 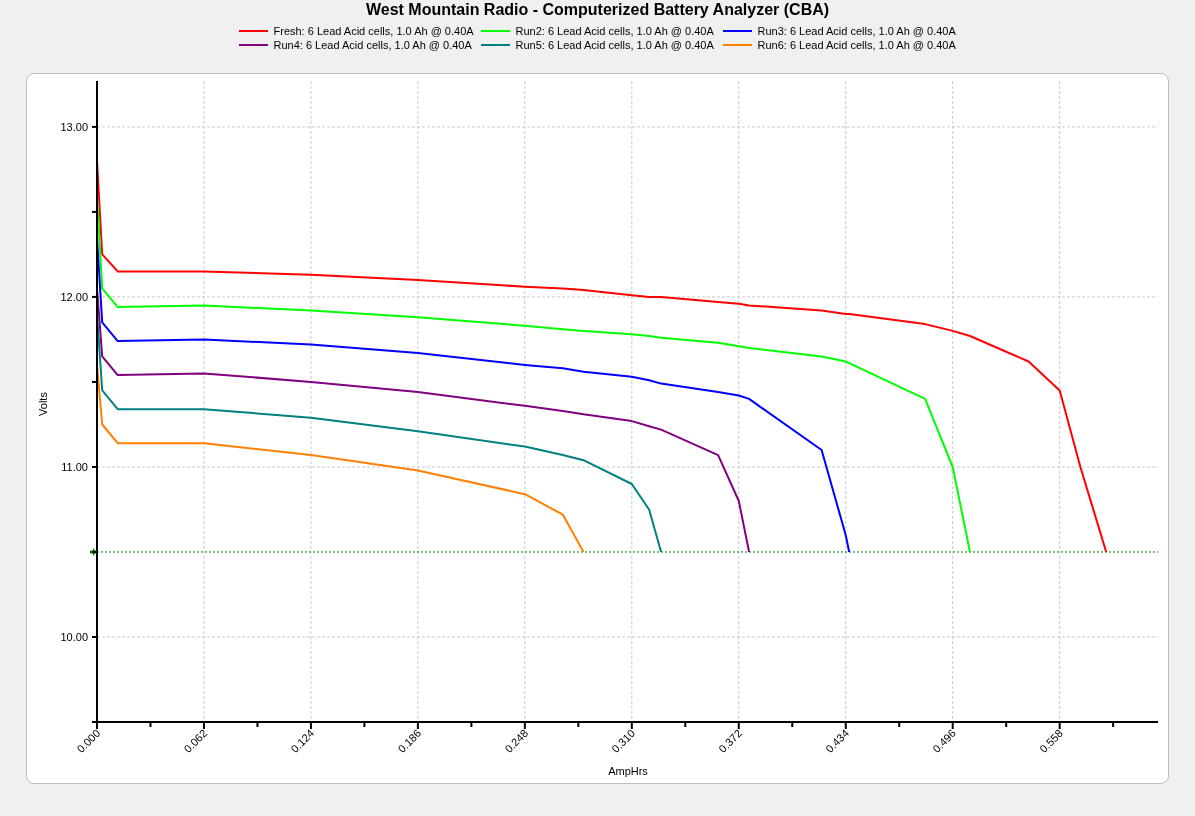 What do you see at coordinates (628, 771) in the screenshot?
I see `x-axis-title: AmpHrs` at bounding box center [628, 771].